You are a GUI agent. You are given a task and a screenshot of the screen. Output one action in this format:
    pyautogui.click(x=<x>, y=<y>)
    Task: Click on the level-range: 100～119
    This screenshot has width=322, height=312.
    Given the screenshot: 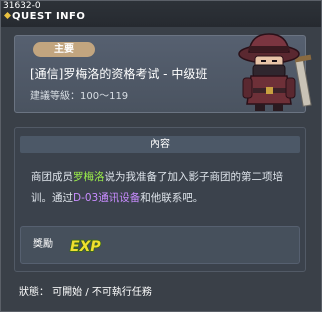 What is the action you would take?
    pyautogui.click(x=104, y=96)
    